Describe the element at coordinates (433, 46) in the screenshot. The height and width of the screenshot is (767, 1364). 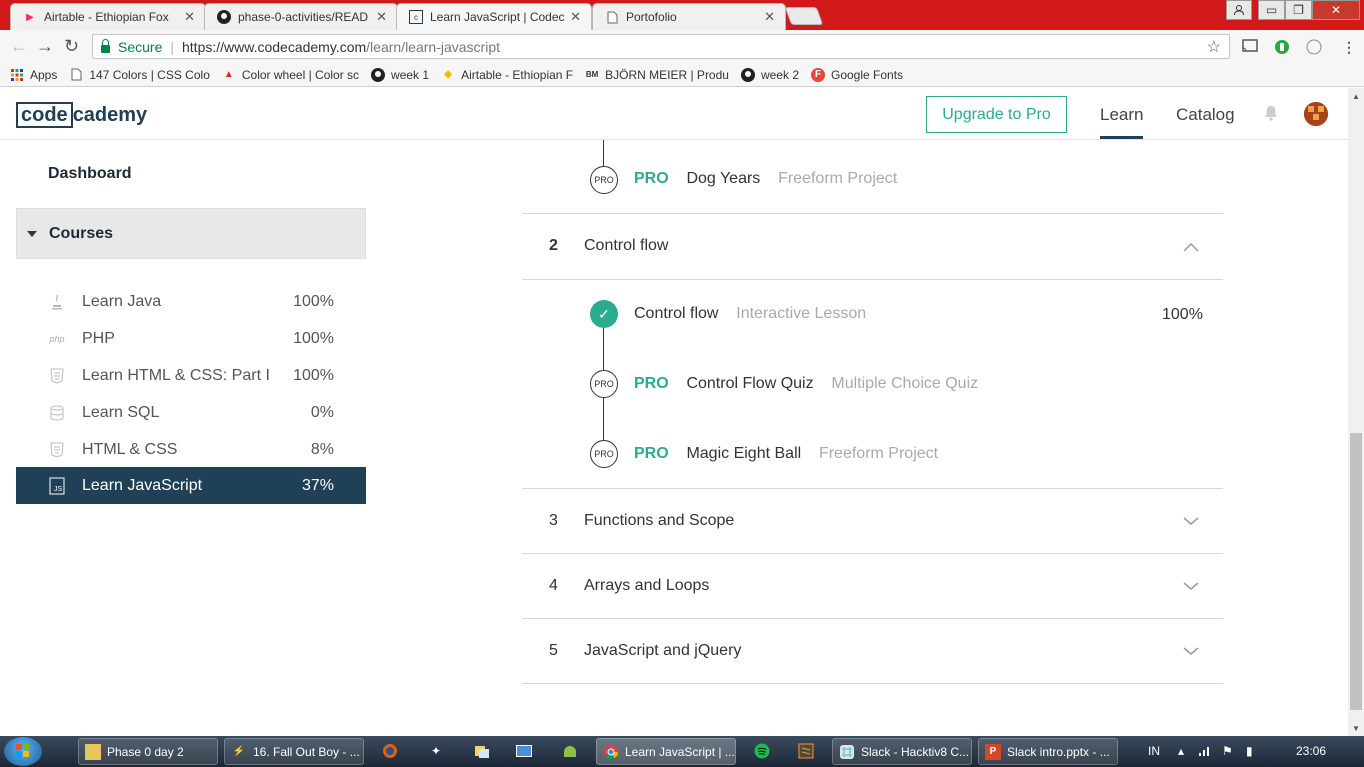
I see `url-path: /learn/learn-javascript` at that location.